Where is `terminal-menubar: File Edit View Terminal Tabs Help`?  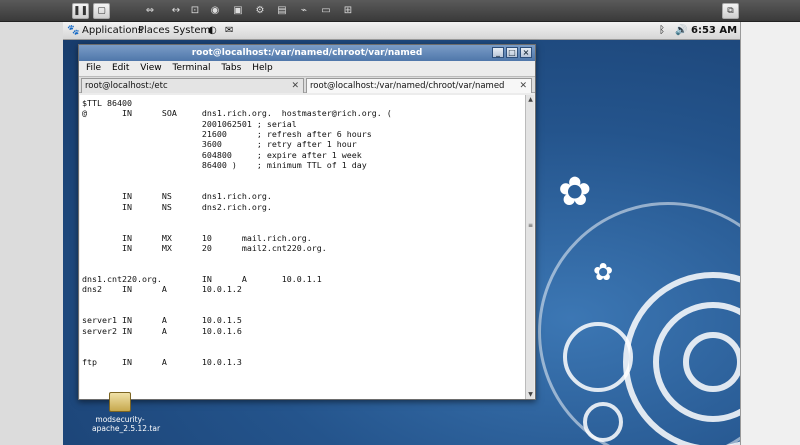
terminal-menubar: File Edit View Terminal Tabs Help is located at coordinates (307, 68).